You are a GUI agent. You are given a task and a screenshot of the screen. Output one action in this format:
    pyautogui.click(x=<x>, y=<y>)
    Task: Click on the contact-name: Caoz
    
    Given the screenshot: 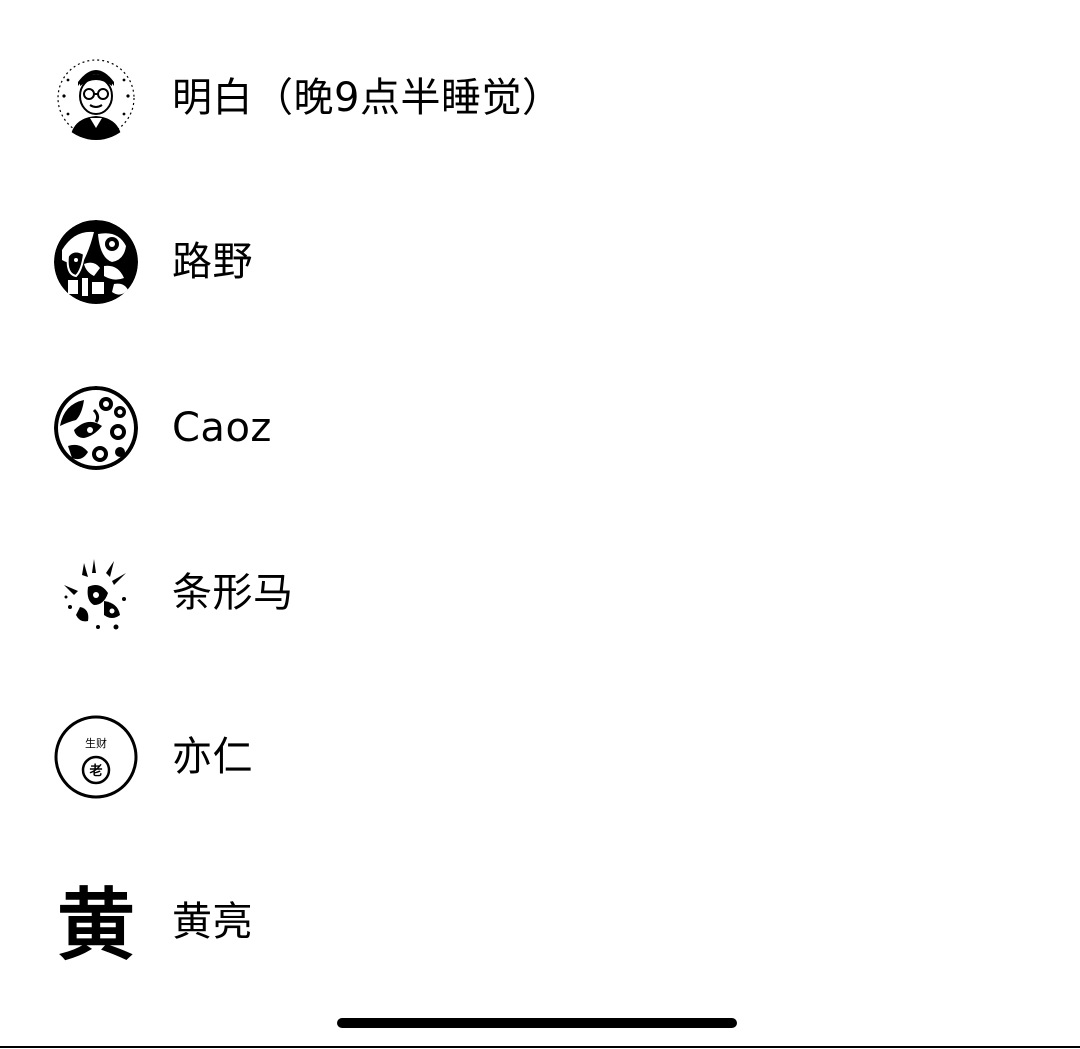 What is the action you would take?
    pyautogui.click(x=222, y=428)
    